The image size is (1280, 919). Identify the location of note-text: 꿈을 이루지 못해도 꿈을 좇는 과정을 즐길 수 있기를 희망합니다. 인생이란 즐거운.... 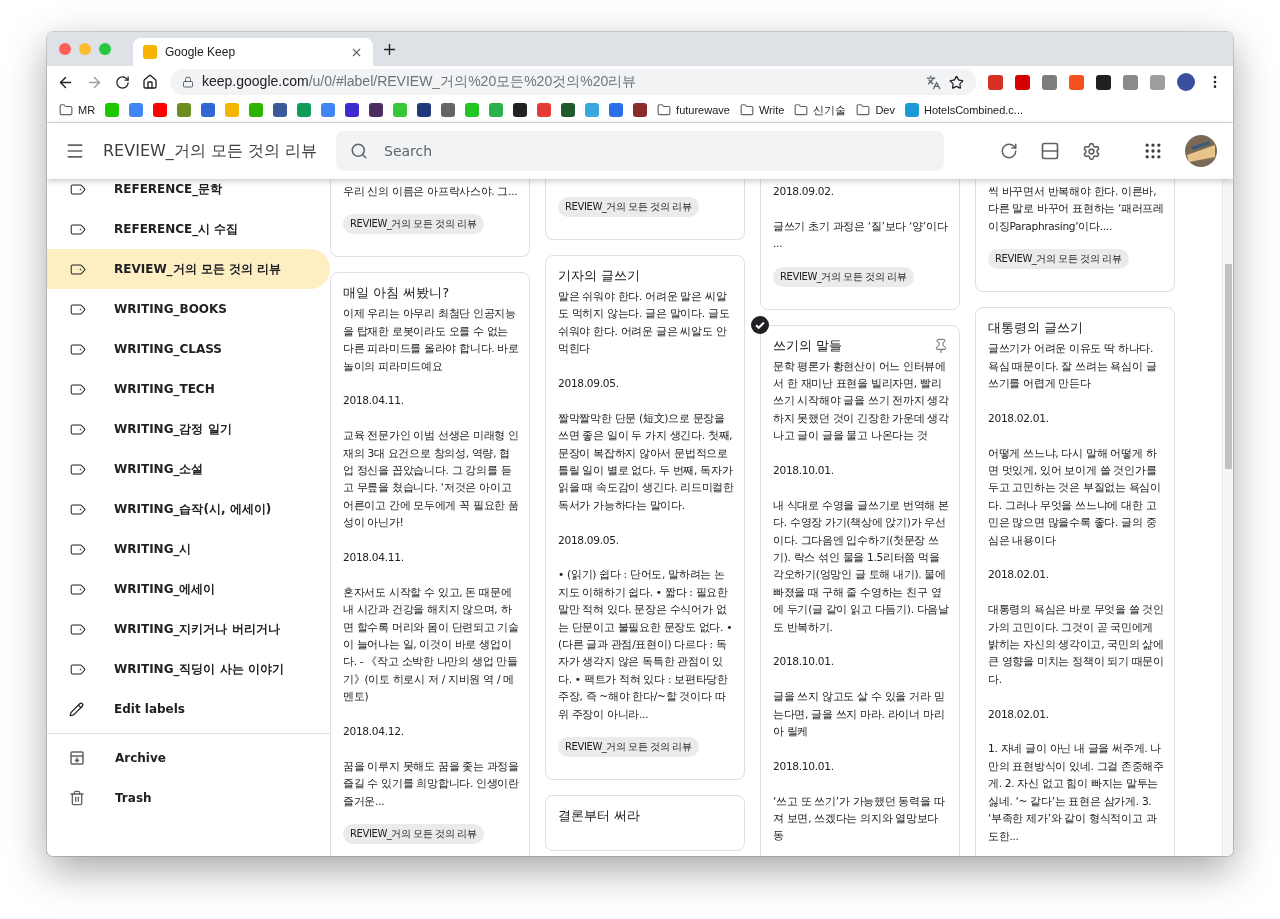
(431, 783).